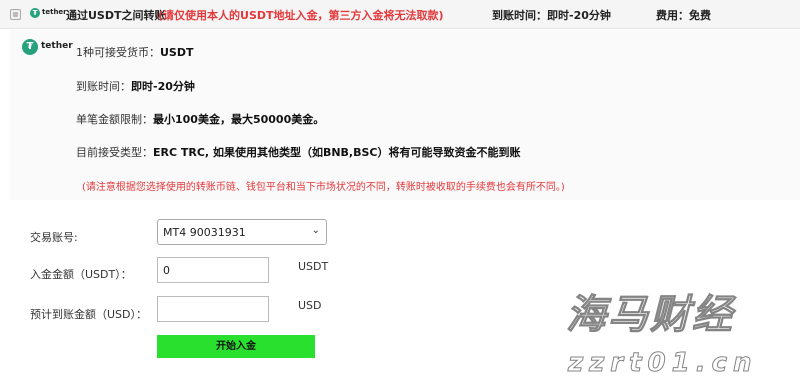 Image resolution: width=800 pixels, height=383 pixels. What do you see at coordinates (118, 52) in the screenshot?
I see `currency-label: 1种可接受货币：` at bounding box center [118, 52].